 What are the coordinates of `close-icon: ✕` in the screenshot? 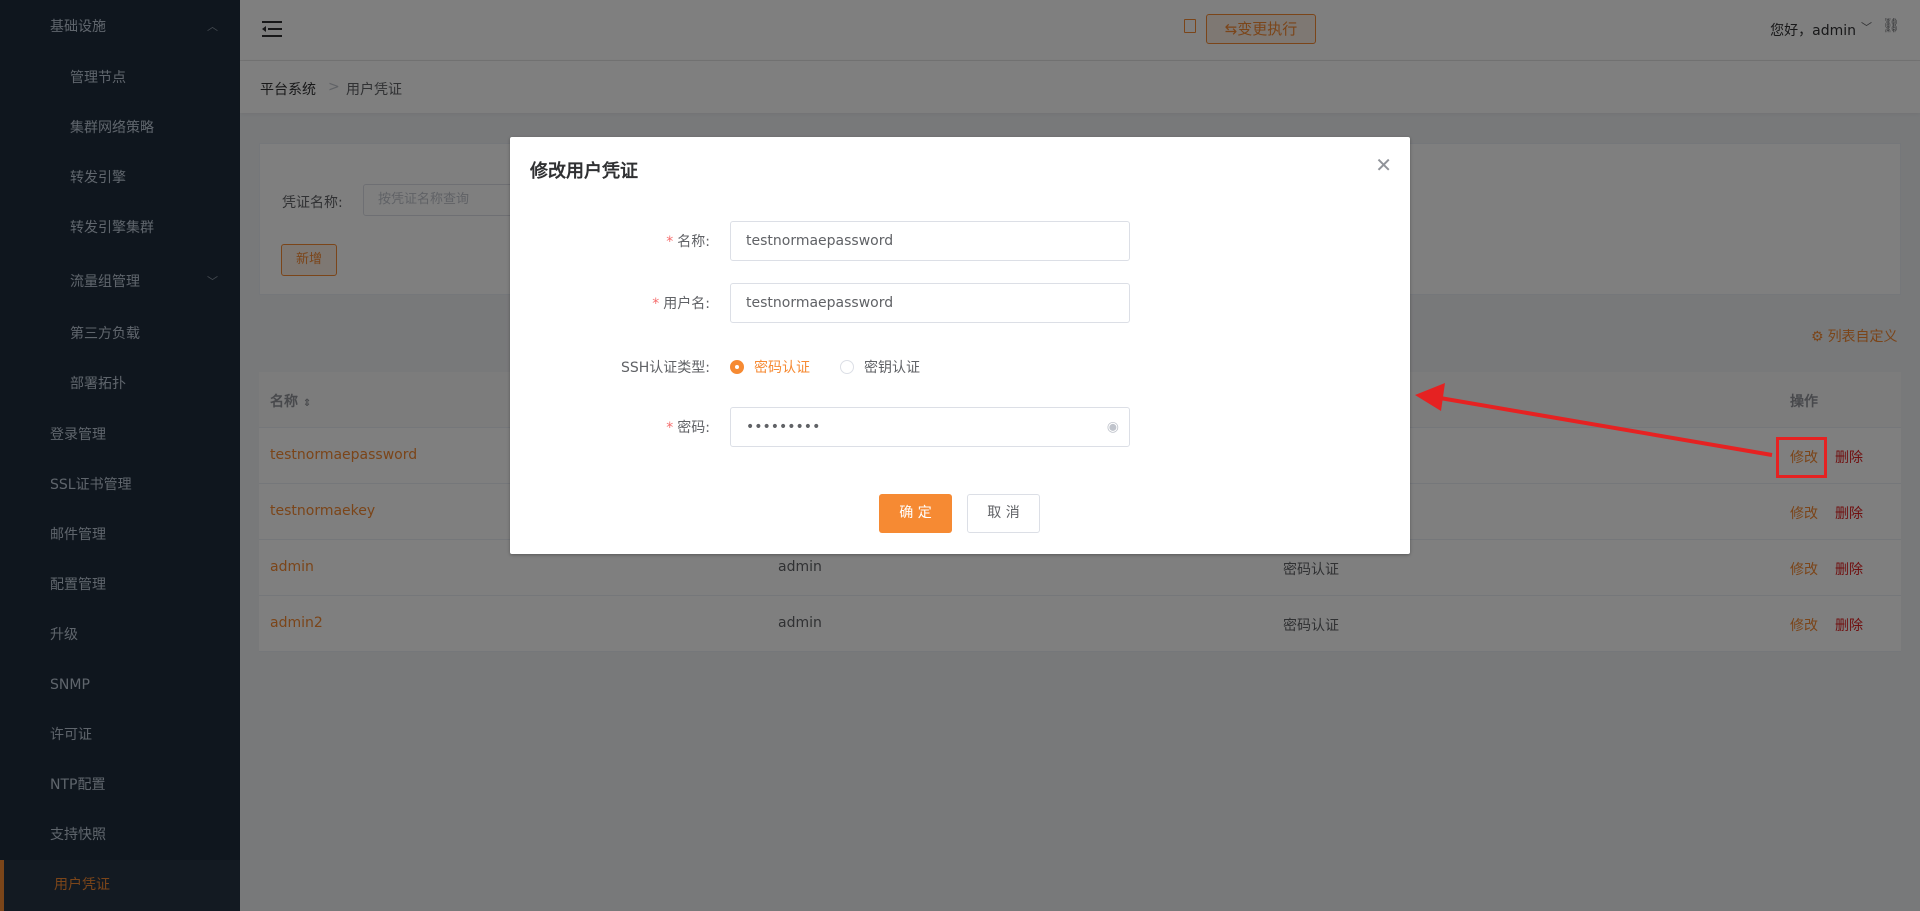 It's located at (1383, 165).